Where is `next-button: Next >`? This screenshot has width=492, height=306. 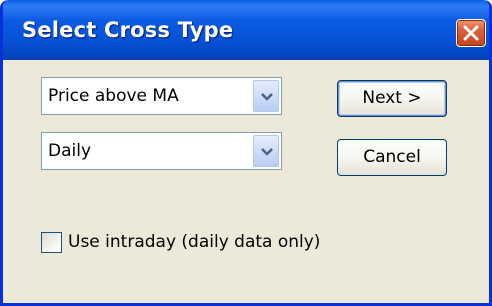 next-button: Next > is located at coordinates (392, 98).